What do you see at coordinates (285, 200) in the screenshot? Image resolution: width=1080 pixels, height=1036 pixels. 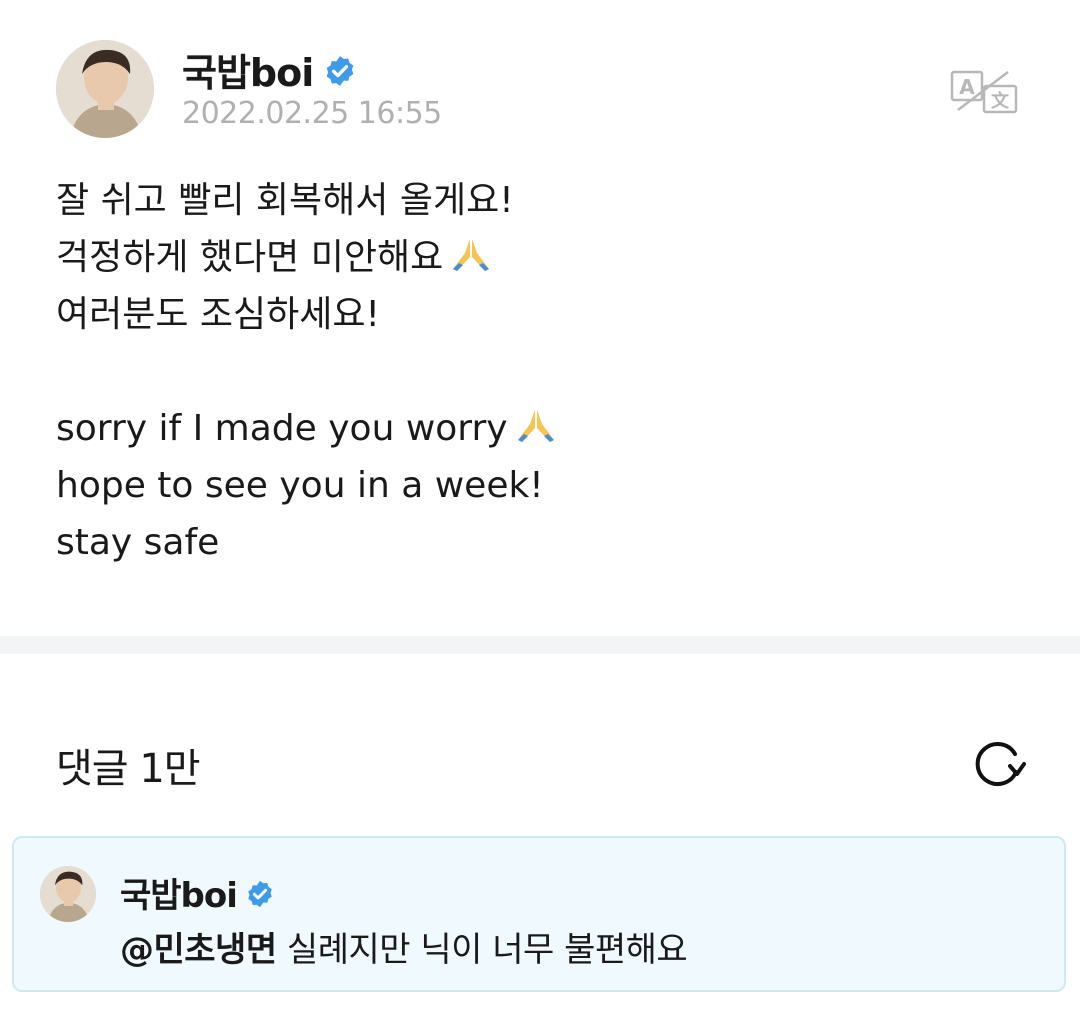 I see `post-line: 잘 쉬고 빨리 회복해서 올게요!` at bounding box center [285, 200].